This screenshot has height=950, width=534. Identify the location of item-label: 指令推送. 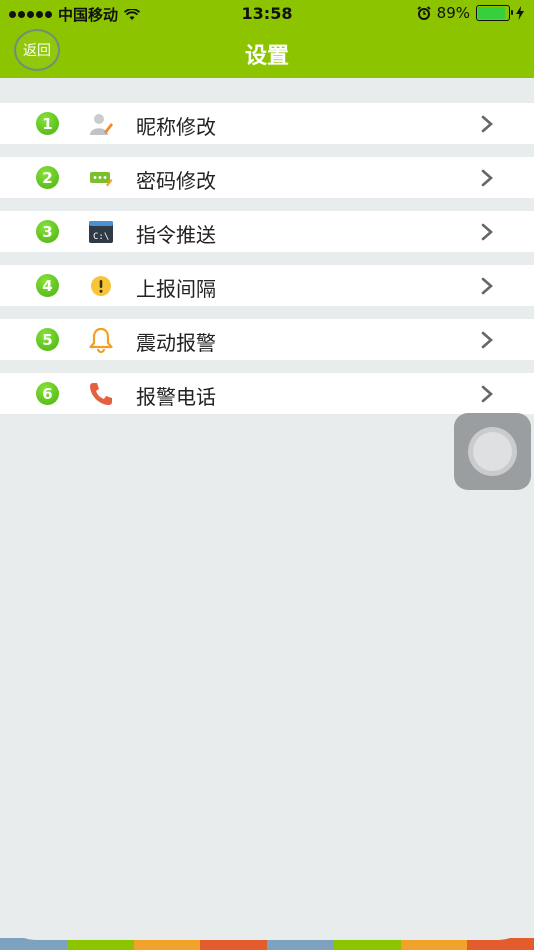
(176, 235).